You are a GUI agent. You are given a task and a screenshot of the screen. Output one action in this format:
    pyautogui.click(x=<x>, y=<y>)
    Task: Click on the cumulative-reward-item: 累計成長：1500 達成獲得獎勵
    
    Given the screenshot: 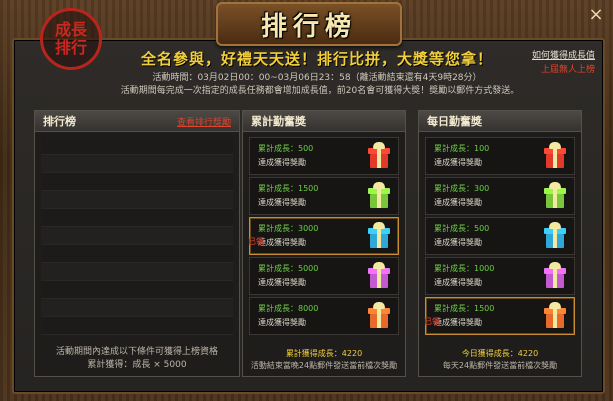 What is the action you would take?
    pyautogui.click(x=324, y=196)
    